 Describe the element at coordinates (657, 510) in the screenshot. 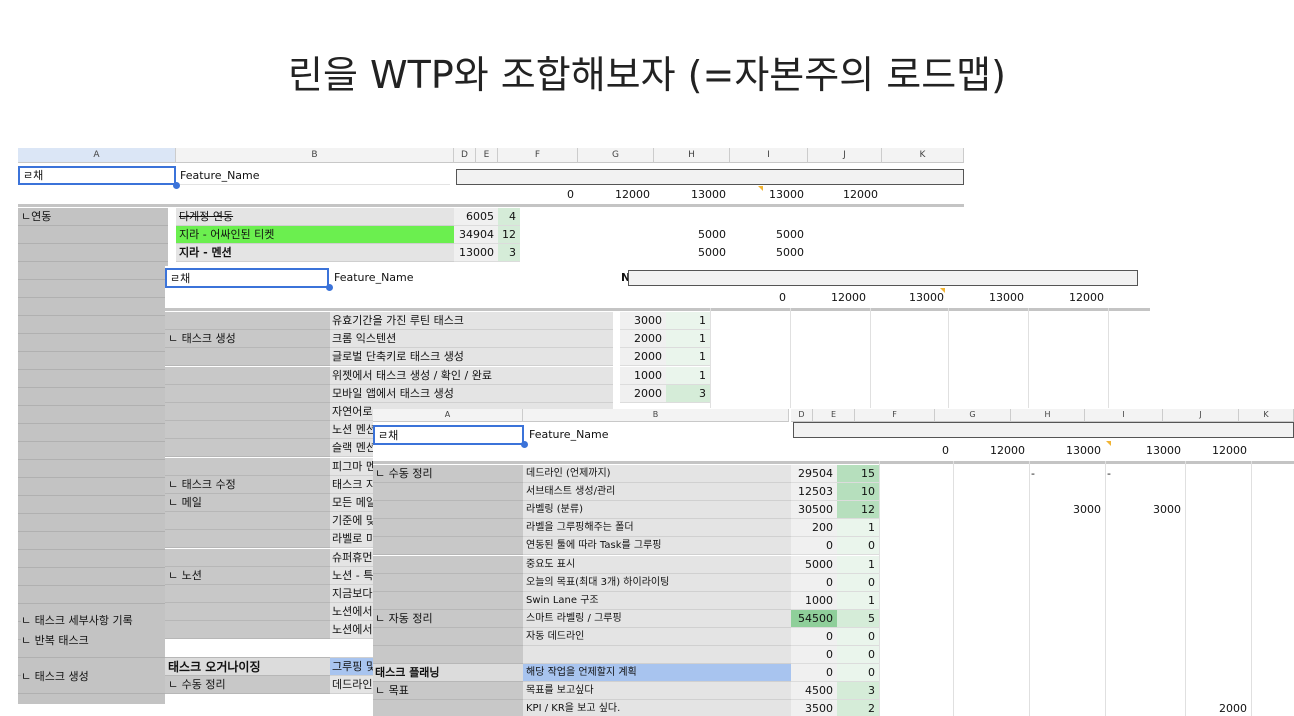

I see `feature-name-cell: 라벨링 (분류)` at that location.